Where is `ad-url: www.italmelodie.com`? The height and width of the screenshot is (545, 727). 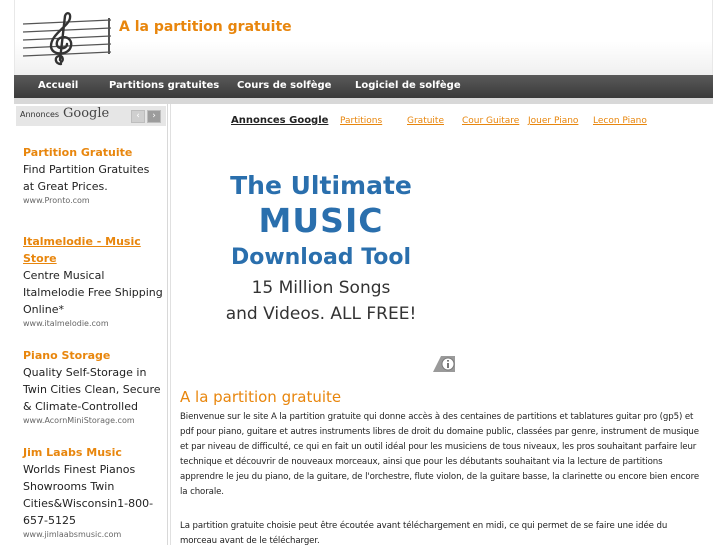
ad-url: www.italmelodie.com is located at coordinates (93, 324).